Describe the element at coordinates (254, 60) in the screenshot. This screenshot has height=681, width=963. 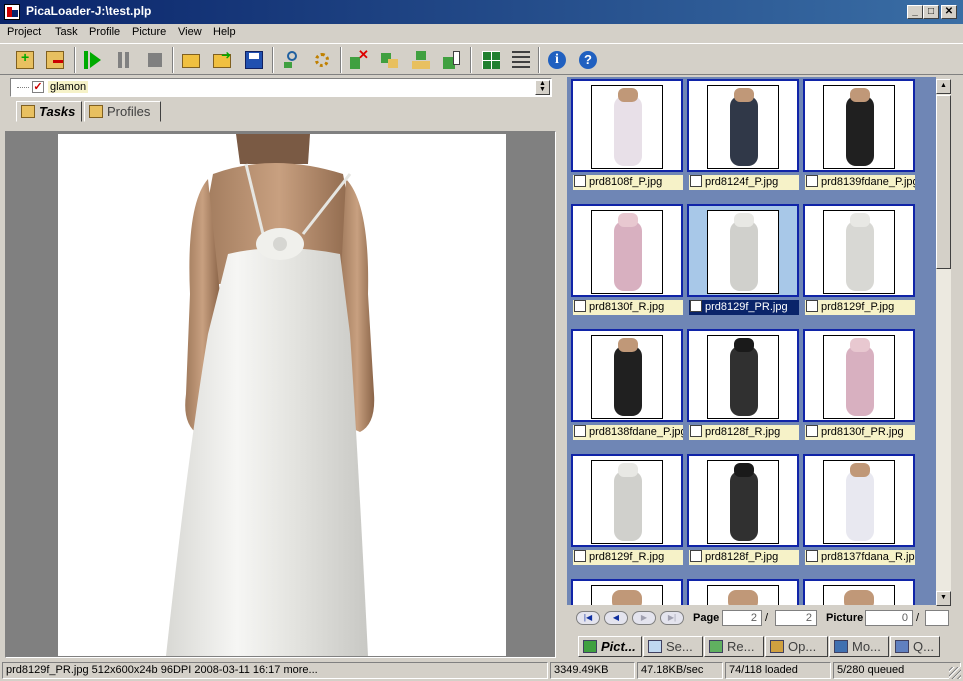
I see `save-button` at that location.